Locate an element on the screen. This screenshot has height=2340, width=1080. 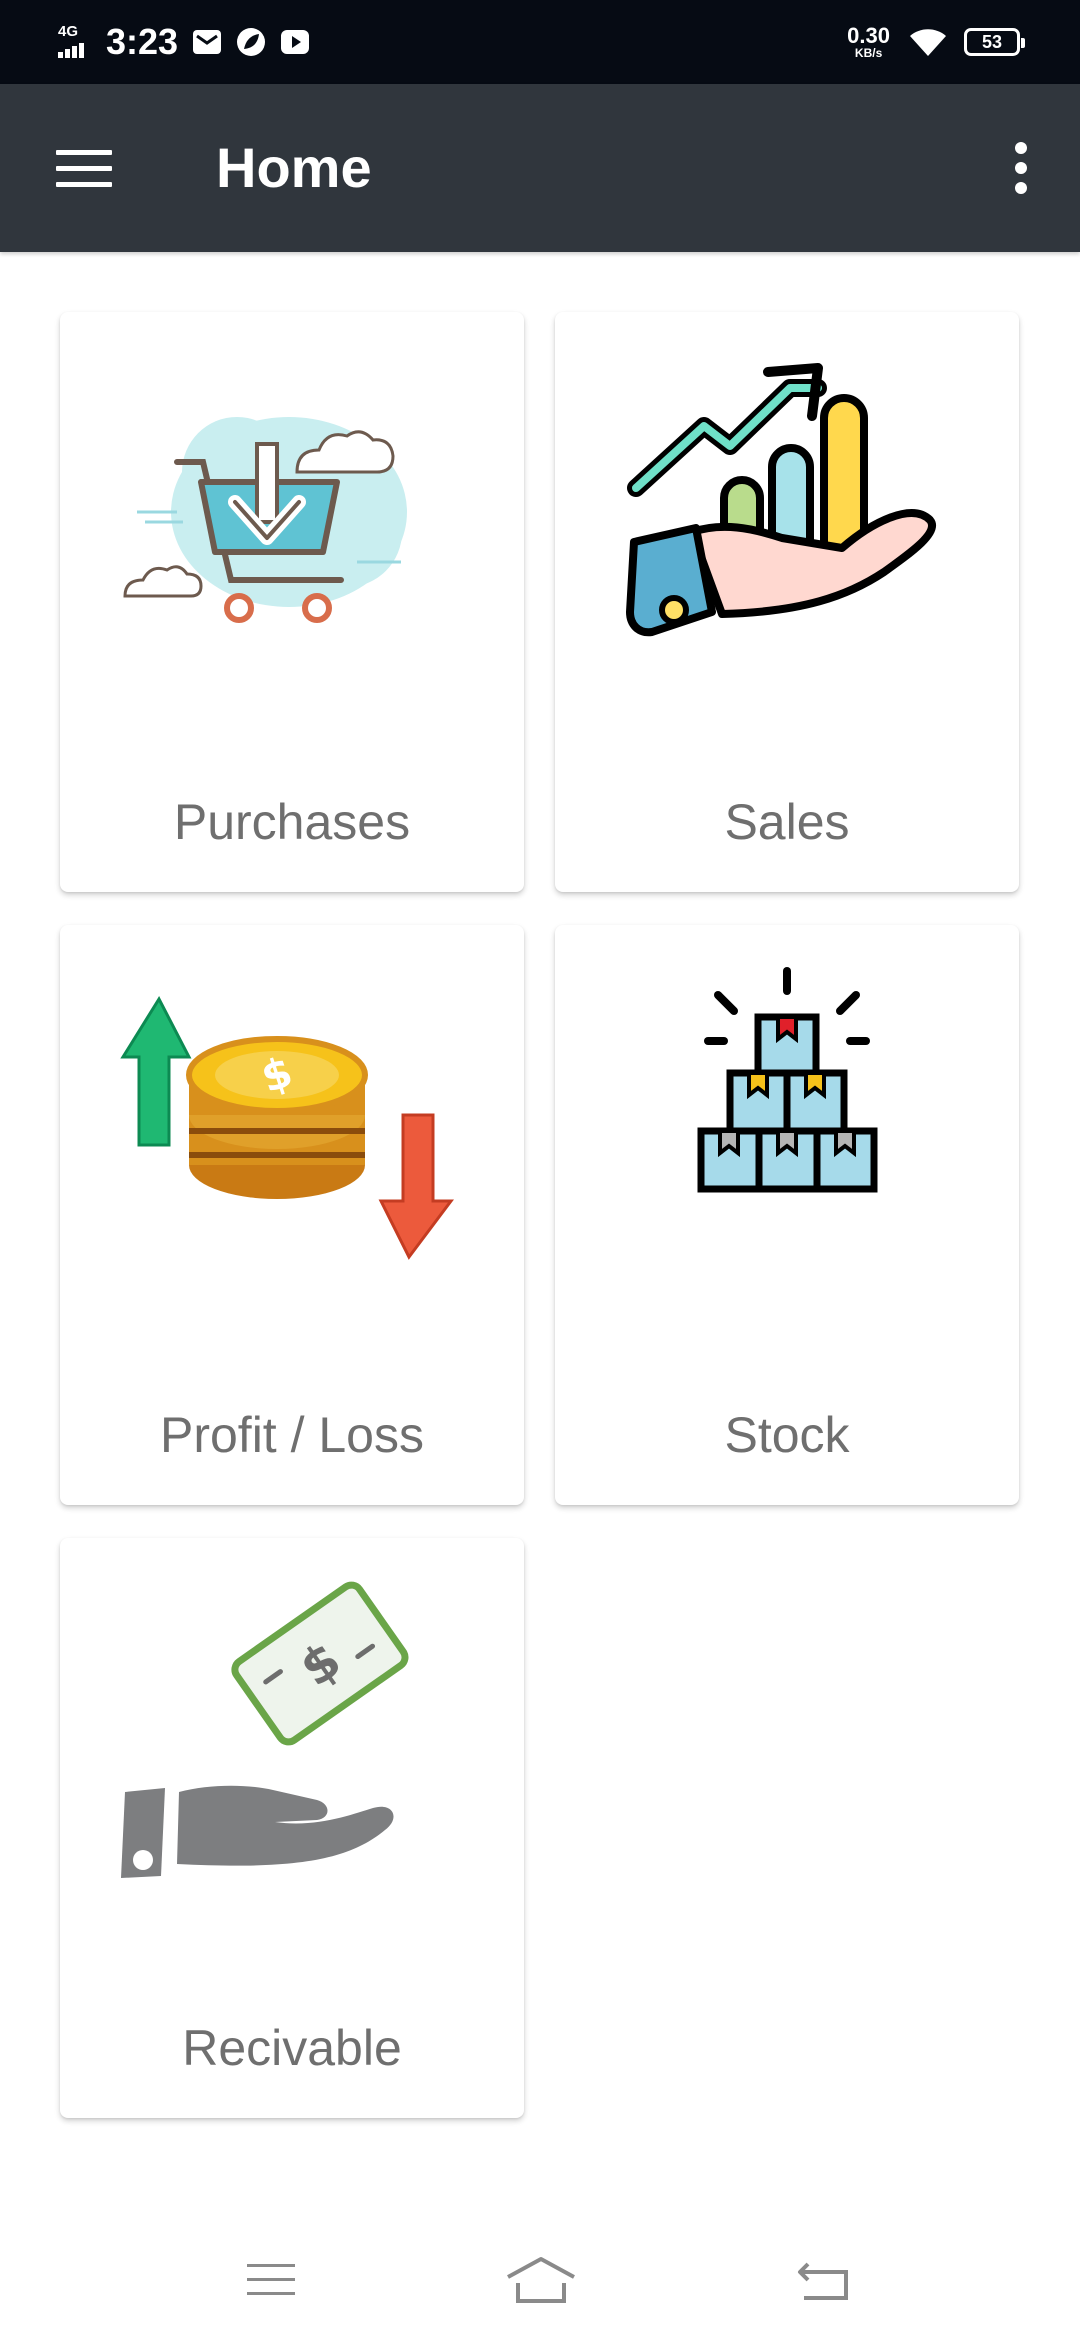
back-icon is located at coordinates (823, 2281).